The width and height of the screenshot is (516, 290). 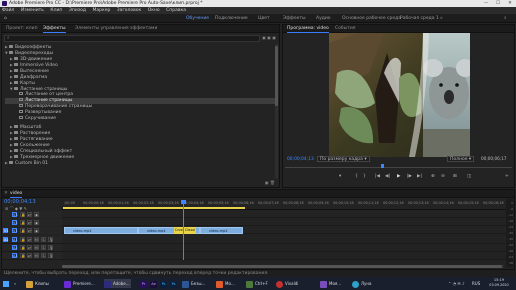 I want to click on workspace-tab-main: Основное рабочее среда, so click(x=371, y=18).